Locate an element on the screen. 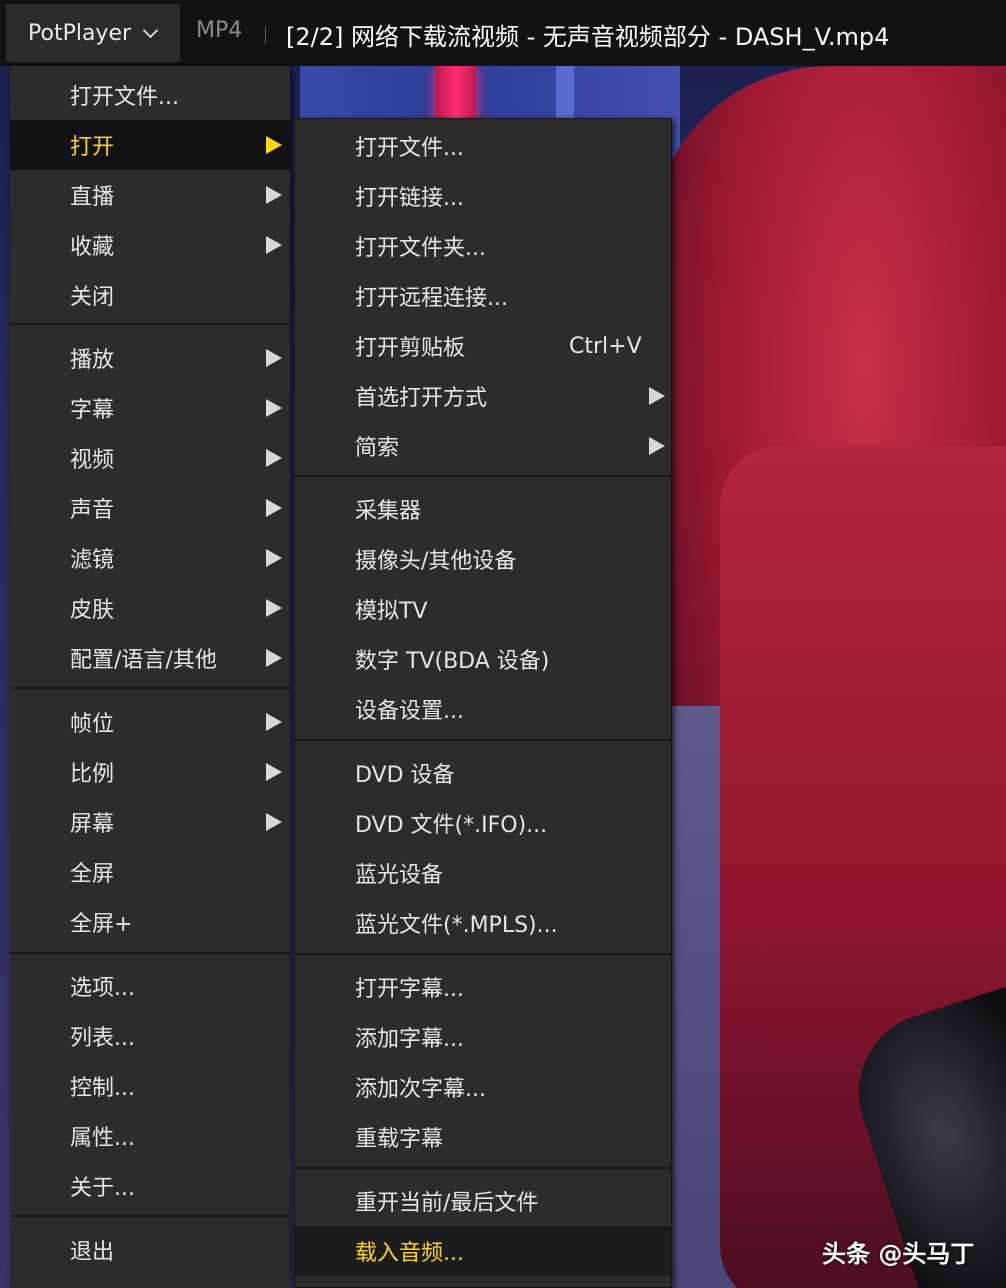  menu-item-open: 打开 is located at coordinates (150, 145).